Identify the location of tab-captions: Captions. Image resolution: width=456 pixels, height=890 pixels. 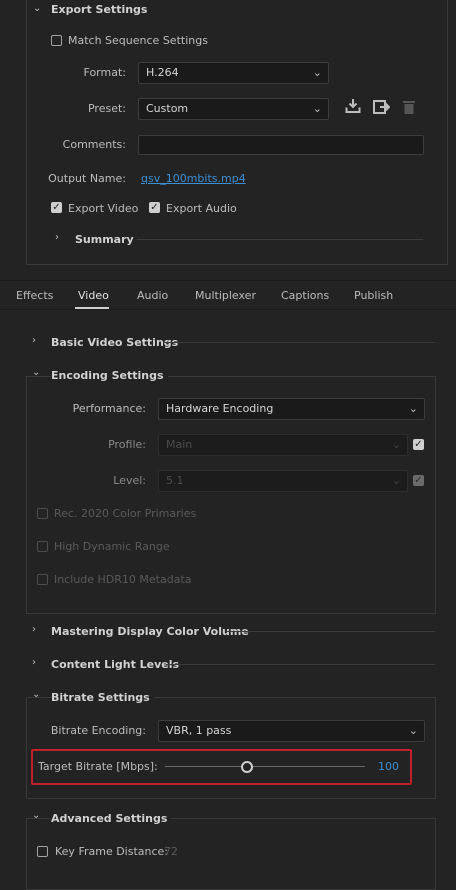
(305, 295).